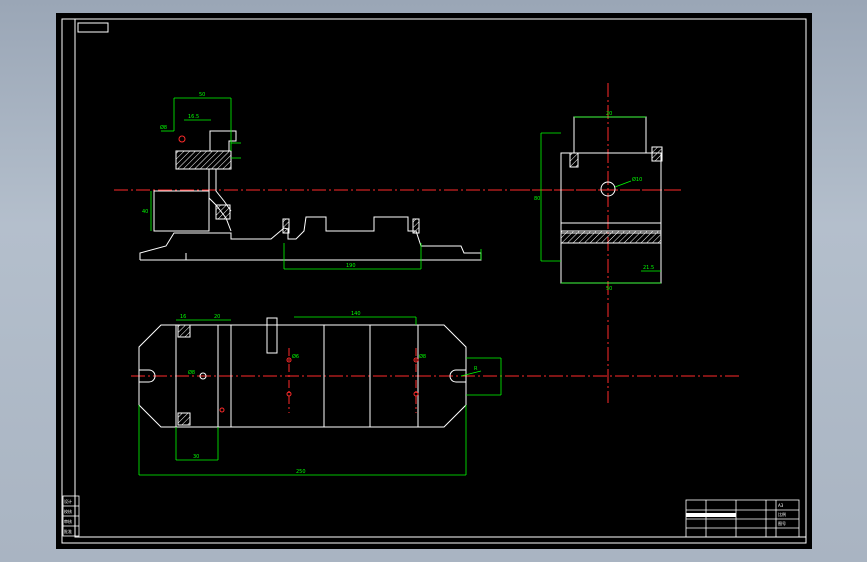 The image size is (867, 562). What do you see at coordinates (295, 356) in the screenshot?
I see `dim-plan-hole-a: Ø6` at bounding box center [295, 356].